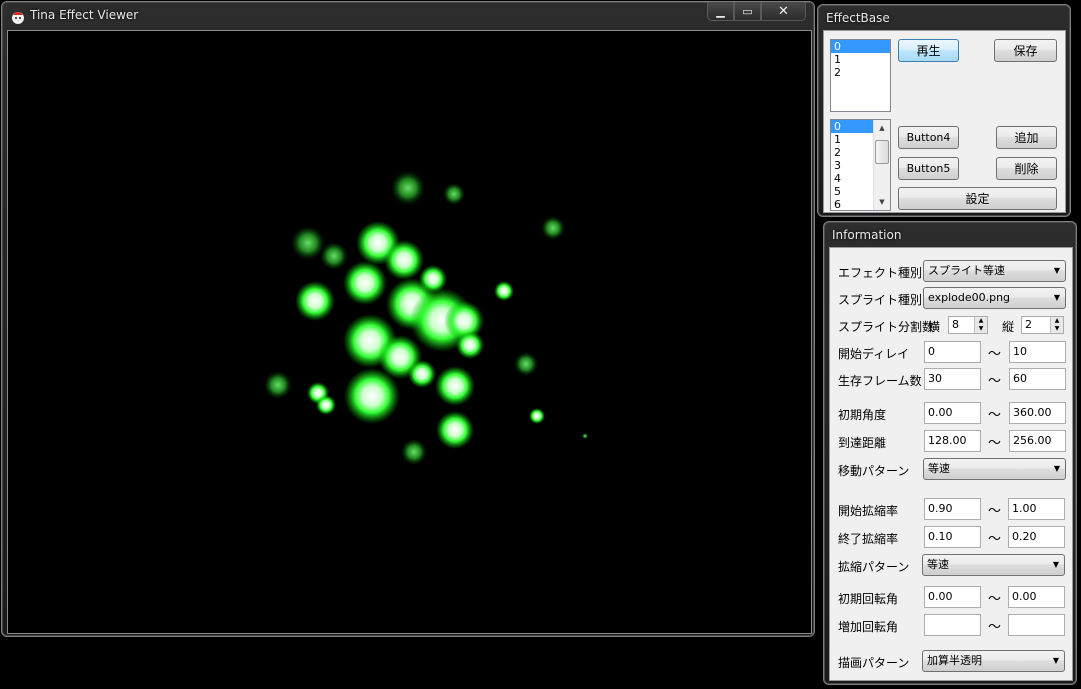 The image size is (1081, 689). I want to click on draw-pattern-label: 描画パターン, so click(874, 663).